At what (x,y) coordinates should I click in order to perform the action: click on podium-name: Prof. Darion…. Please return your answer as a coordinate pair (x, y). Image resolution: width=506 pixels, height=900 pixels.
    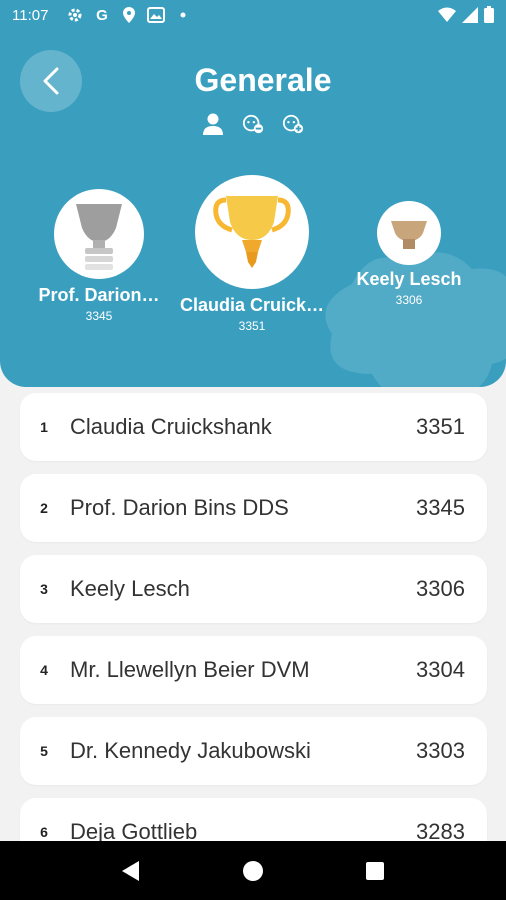
    Looking at the image, I should click on (99, 295).